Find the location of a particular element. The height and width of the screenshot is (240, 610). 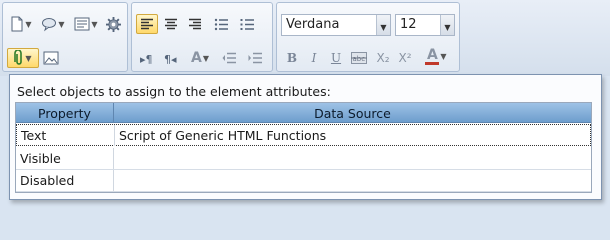

image-icon is located at coordinates (51, 58).